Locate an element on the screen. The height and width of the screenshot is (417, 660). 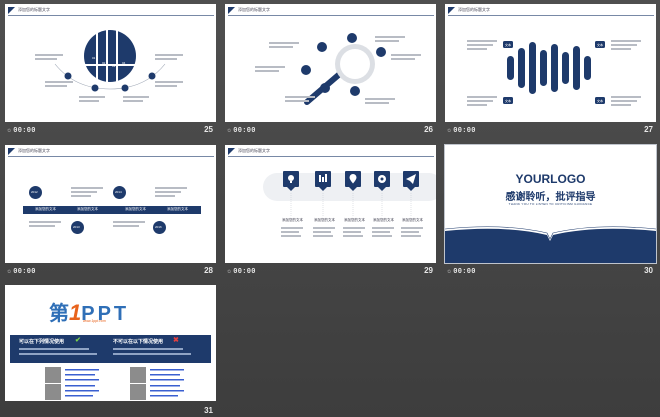
slide-meta: ✩ 00:00 29 is located at coordinates (330, 273).